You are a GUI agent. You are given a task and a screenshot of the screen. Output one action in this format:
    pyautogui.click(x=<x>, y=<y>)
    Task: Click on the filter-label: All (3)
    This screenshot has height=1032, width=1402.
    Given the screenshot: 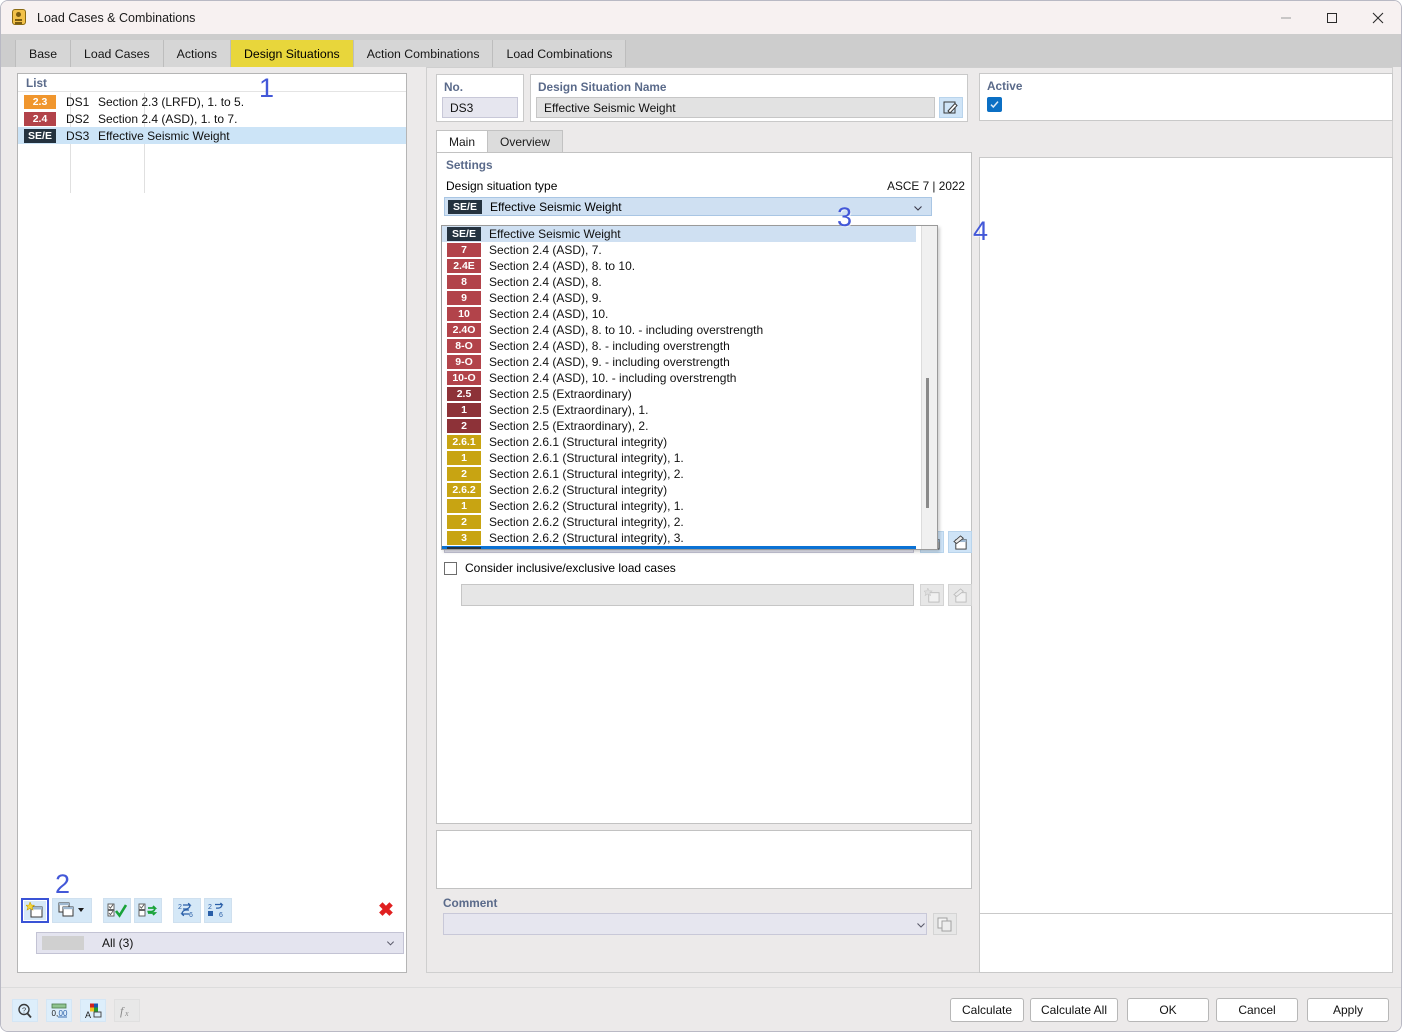 What is the action you would take?
    pyautogui.click(x=118, y=943)
    